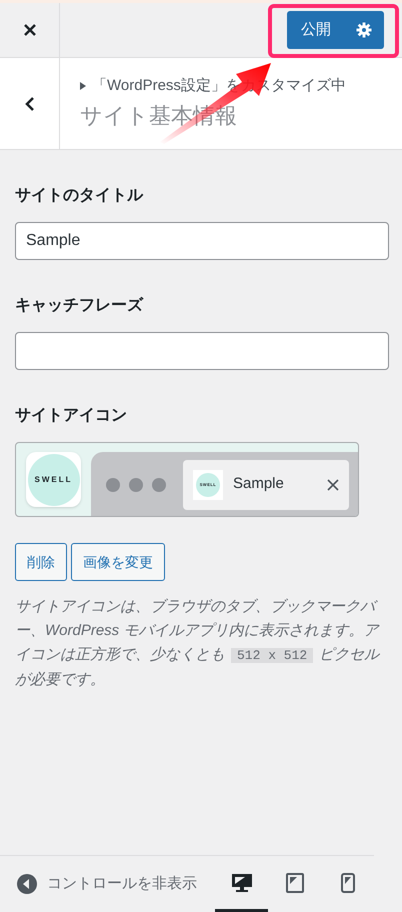  What do you see at coordinates (27, 884) in the screenshot?
I see `collapse-icon` at bounding box center [27, 884].